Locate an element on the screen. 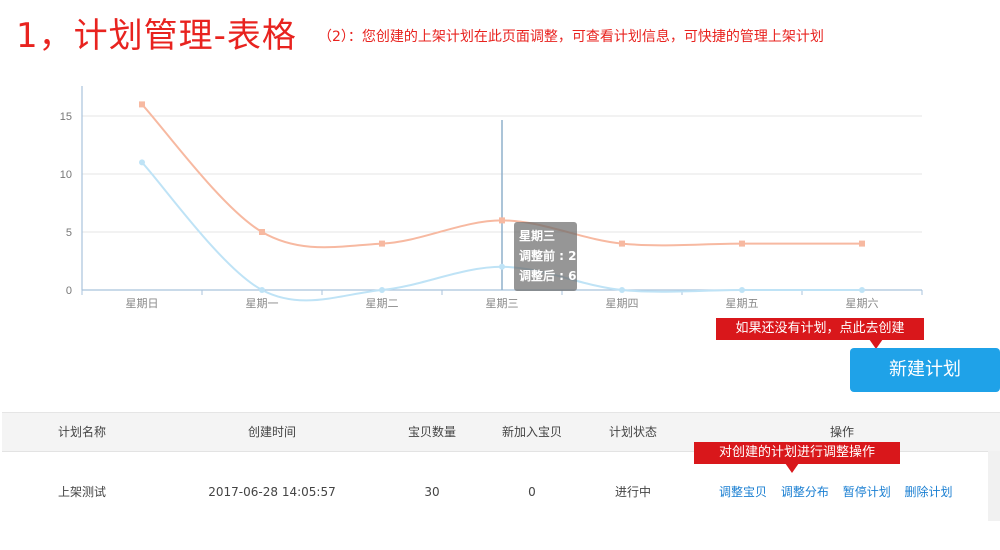 The width and height of the screenshot is (1000, 550). tooltip-text: 星期三 is located at coordinates (537, 235).